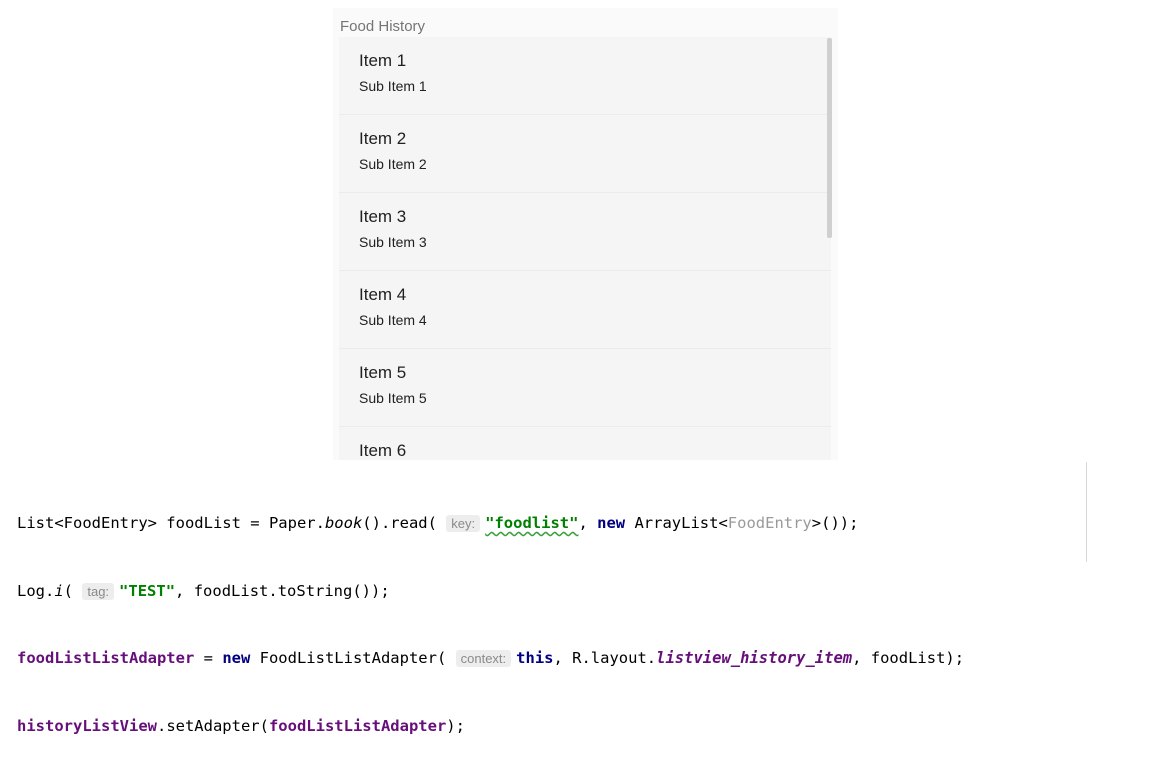 Image resolution: width=1157 pixels, height=760 pixels. What do you see at coordinates (585, 310) in the screenshot?
I see `list-item: Item 4 Sub Item 4` at bounding box center [585, 310].